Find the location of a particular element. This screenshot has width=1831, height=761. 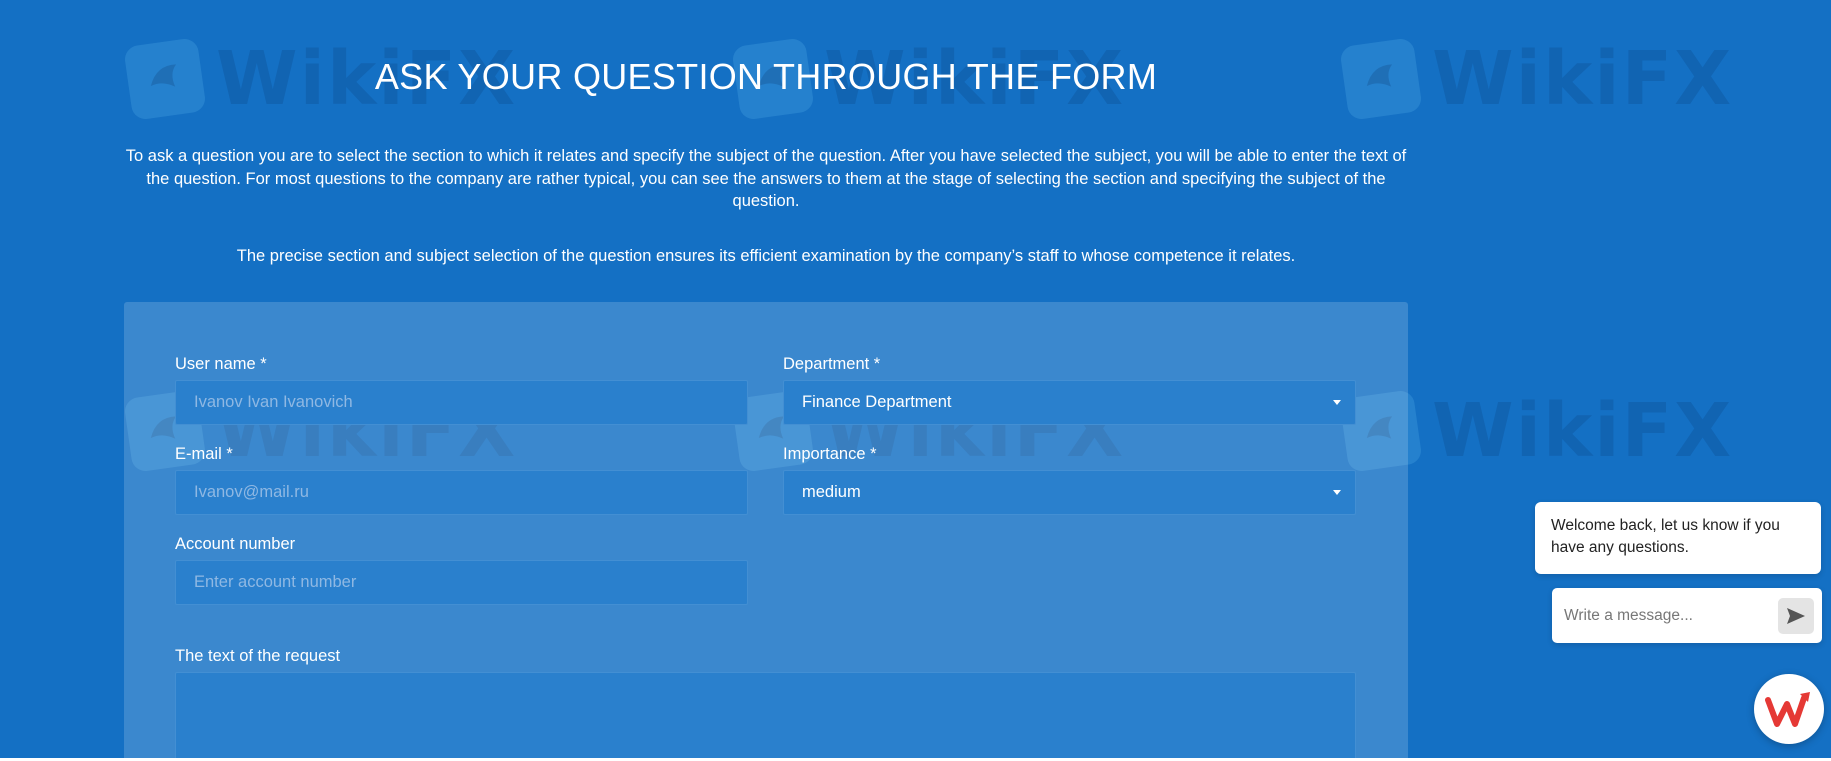

request-textarea is located at coordinates (765, 716).